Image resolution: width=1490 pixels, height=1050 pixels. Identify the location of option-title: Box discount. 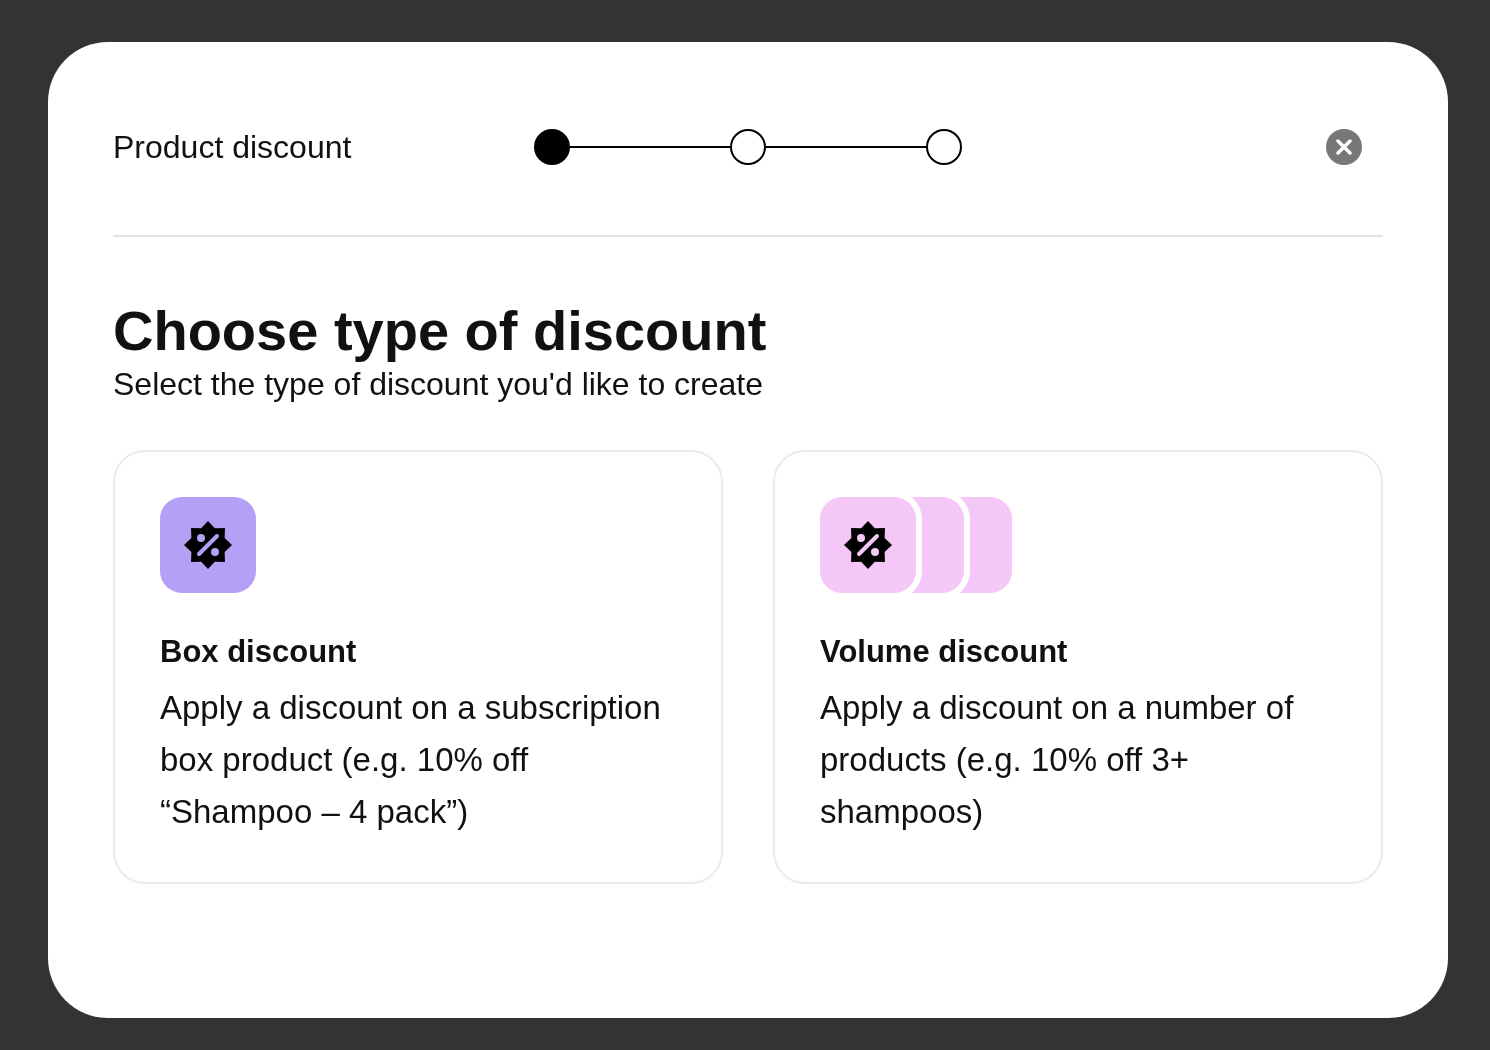
(258, 652).